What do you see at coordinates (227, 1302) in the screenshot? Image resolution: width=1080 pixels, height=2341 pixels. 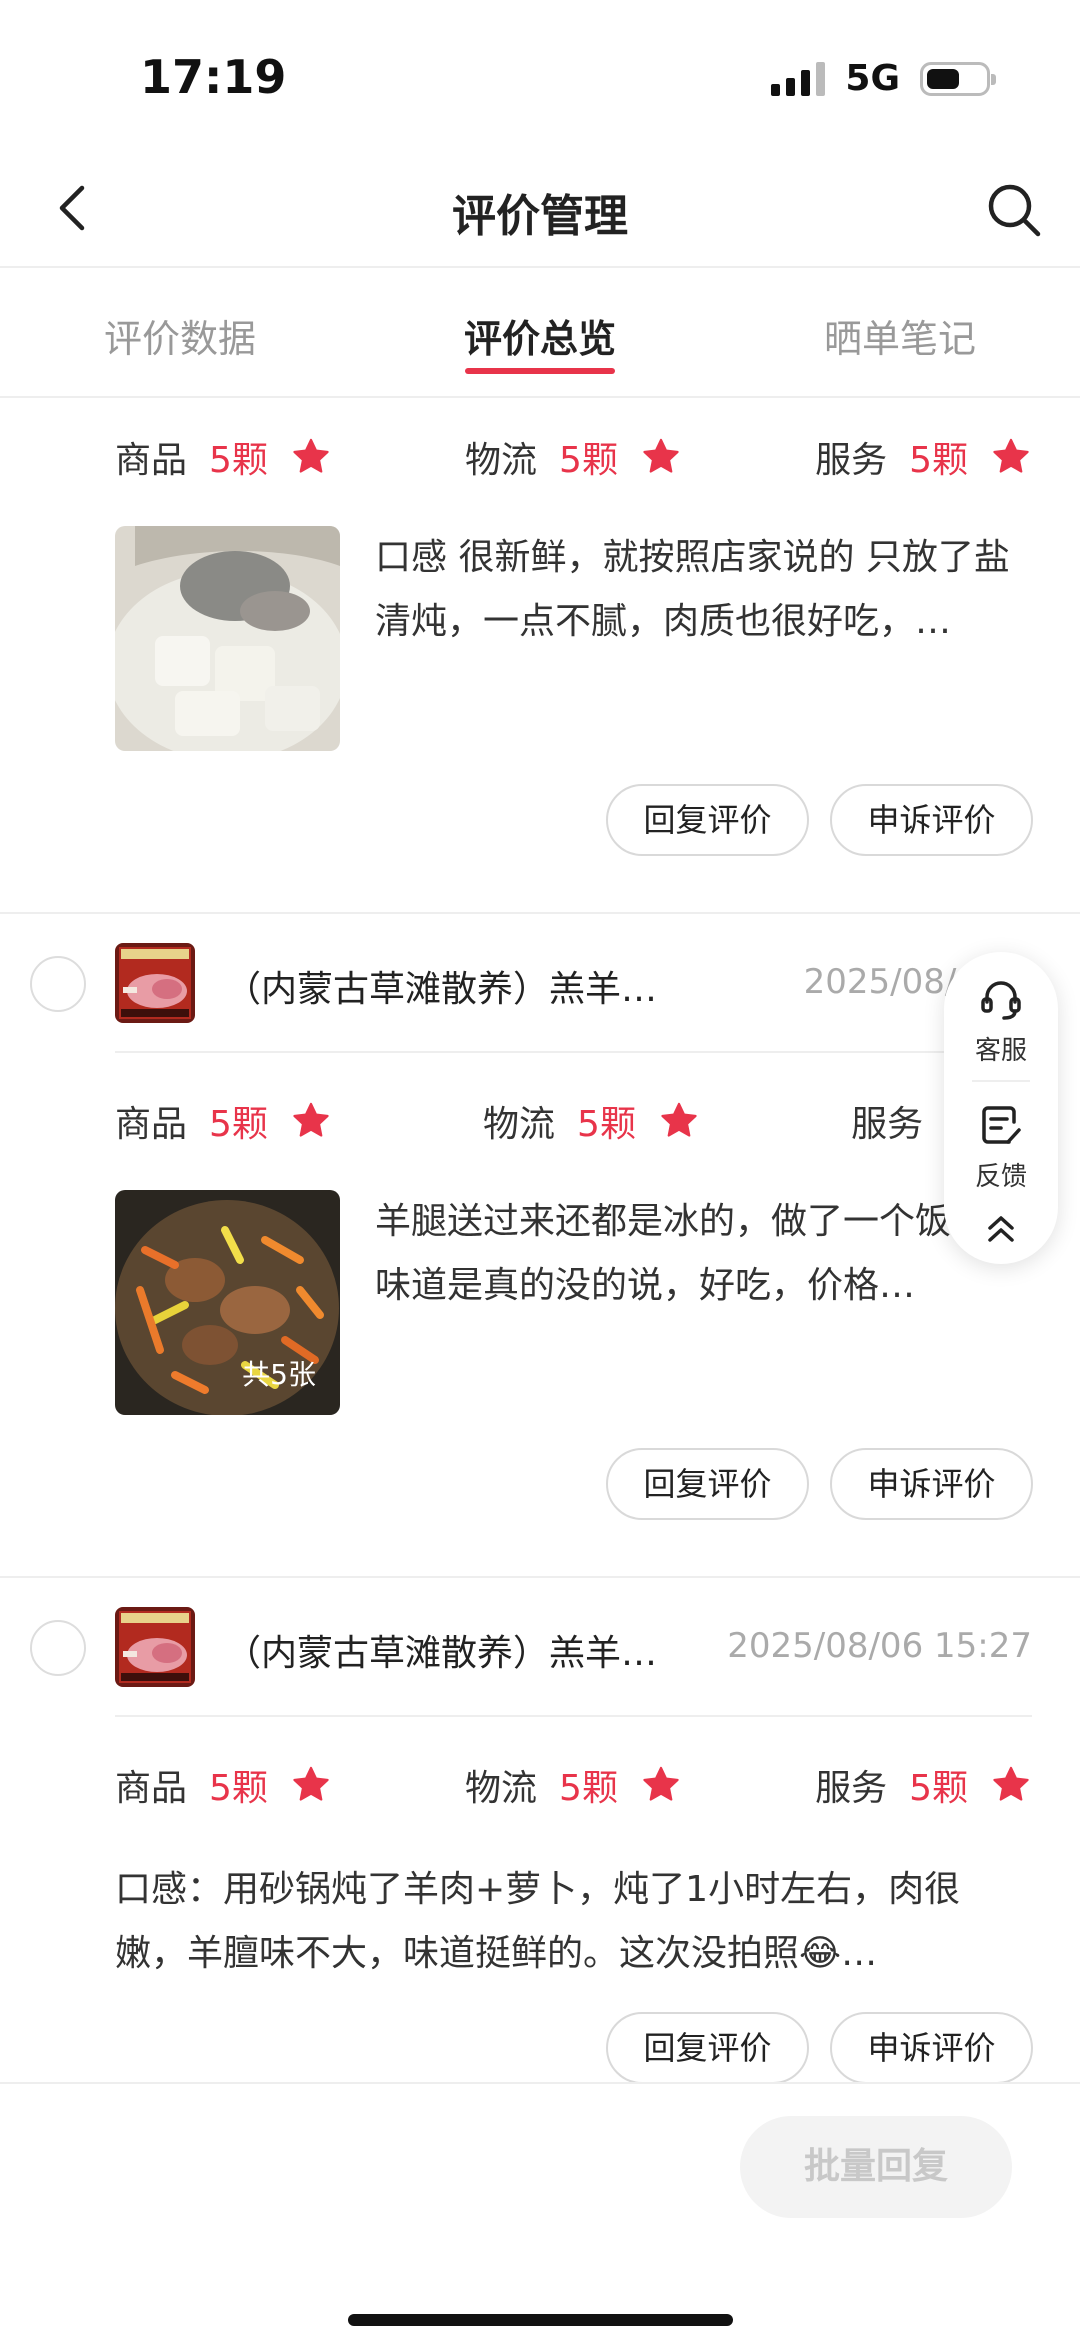 I see `review-photo: 共5张` at bounding box center [227, 1302].